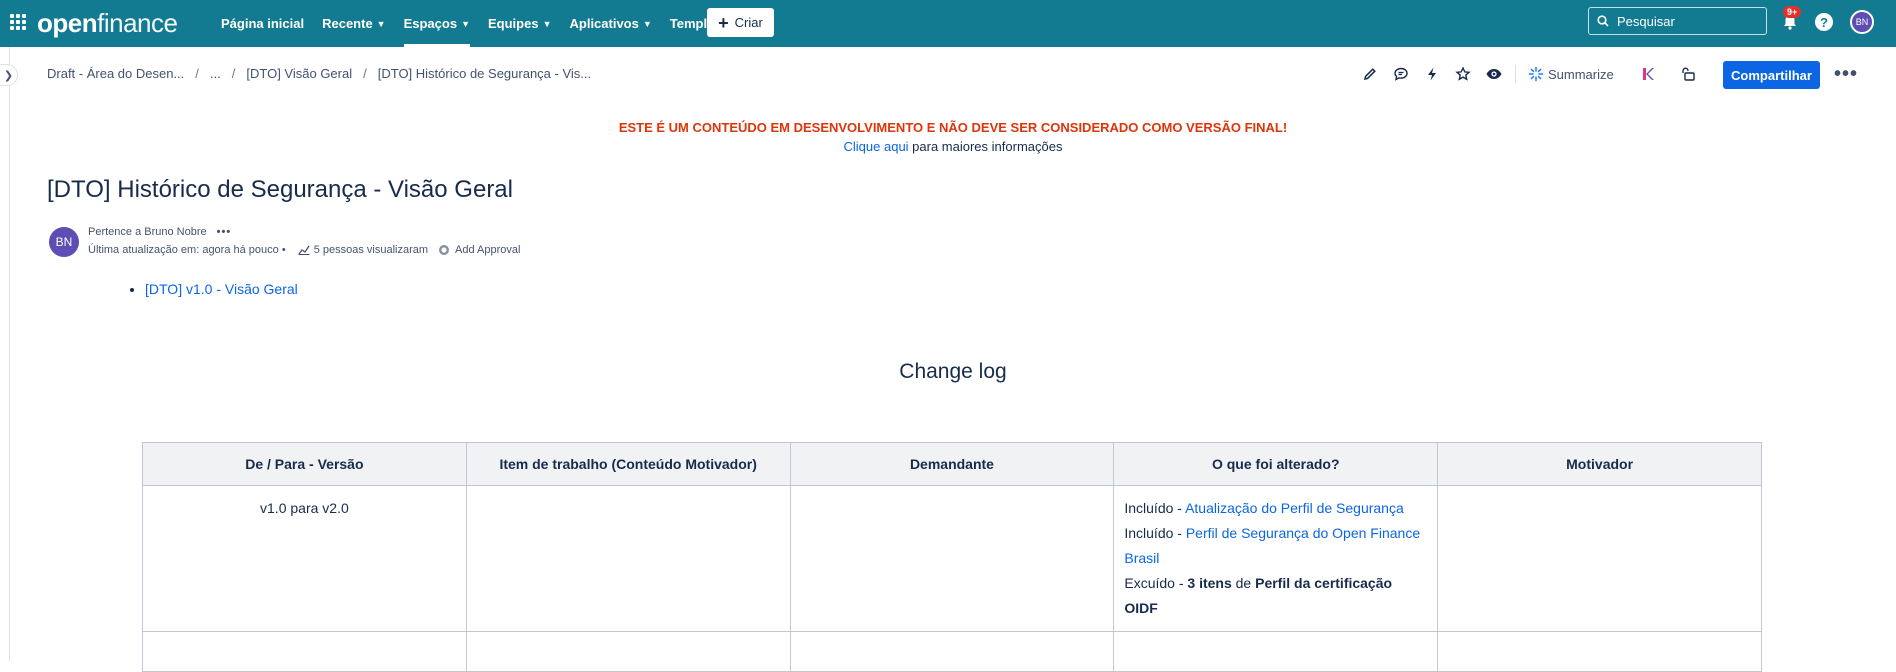 The height and width of the screenshot is (672, 1896). Describe the element at coordinates (1792, 12) in the screenshot. I see `notifications-badge: 9+` at that location.